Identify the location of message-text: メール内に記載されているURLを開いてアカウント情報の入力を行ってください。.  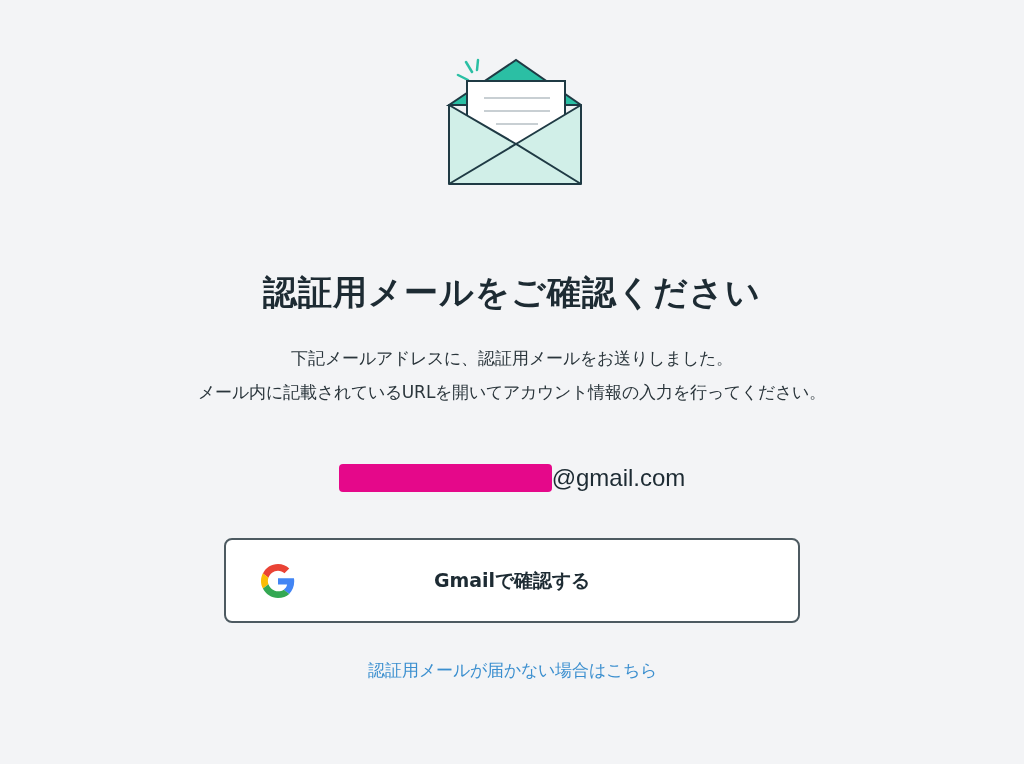
(512, 392).